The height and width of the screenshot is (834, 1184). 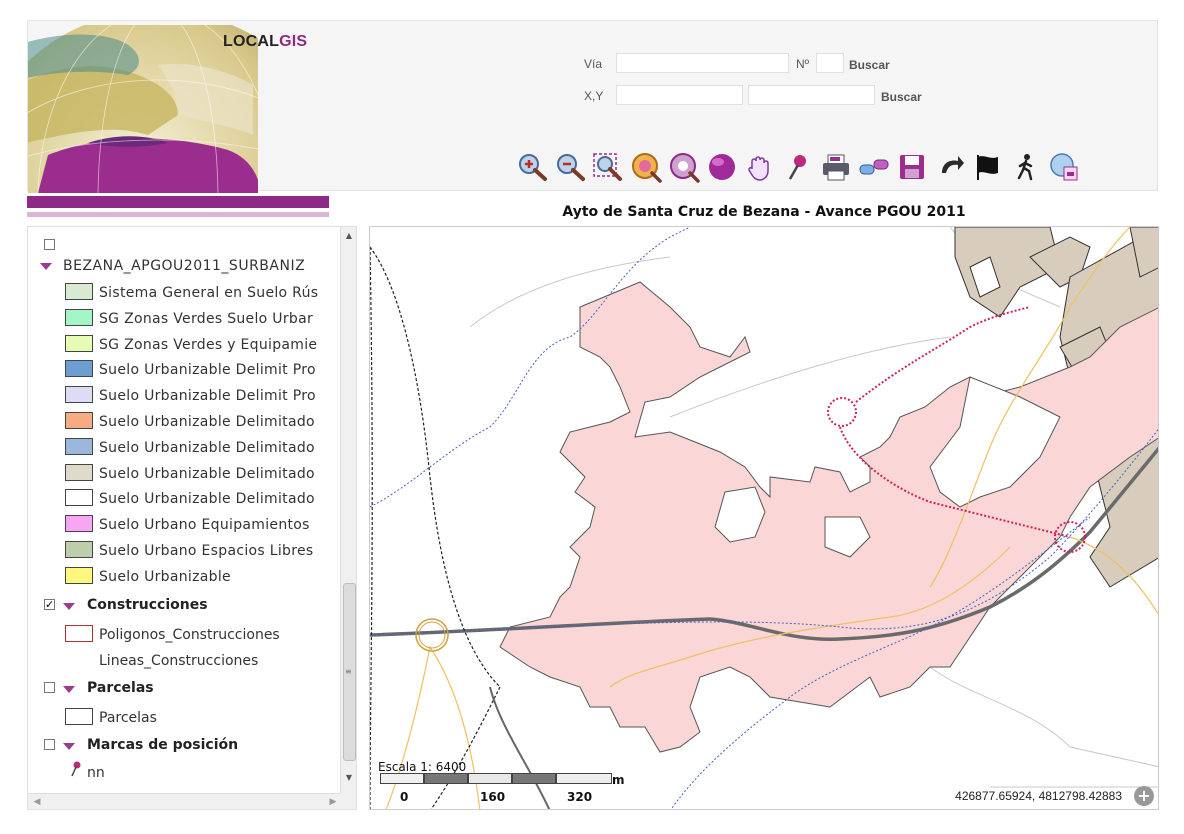 I want to click on scroll-down-arrow-icon: ▼, so click(x=348, y=778).